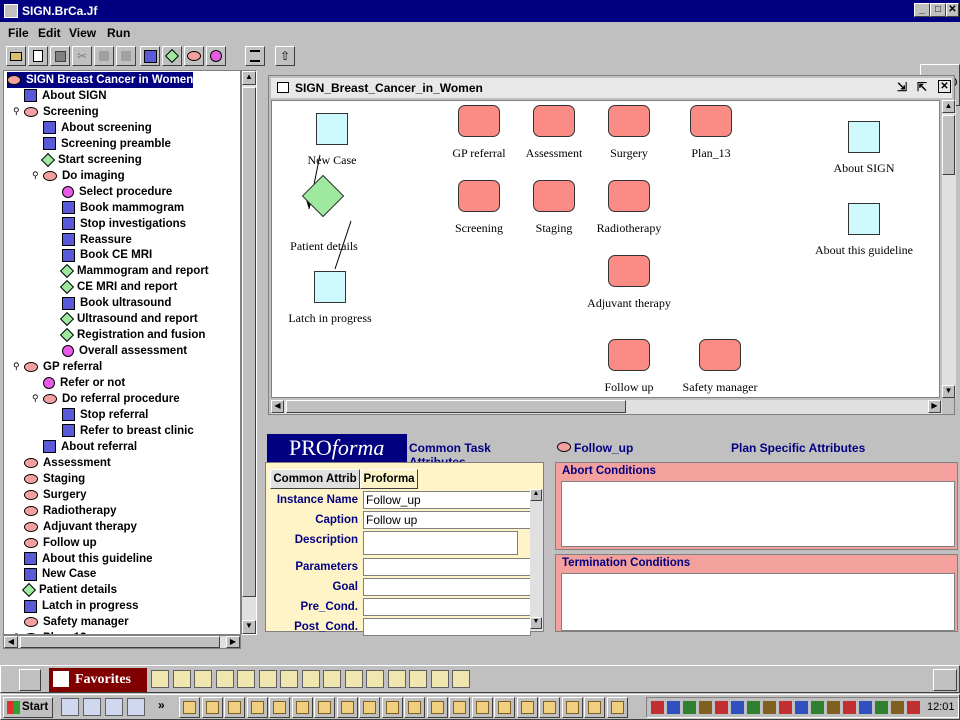  I want to click on canvas-scroll-up: ▲, so click(948, 106).